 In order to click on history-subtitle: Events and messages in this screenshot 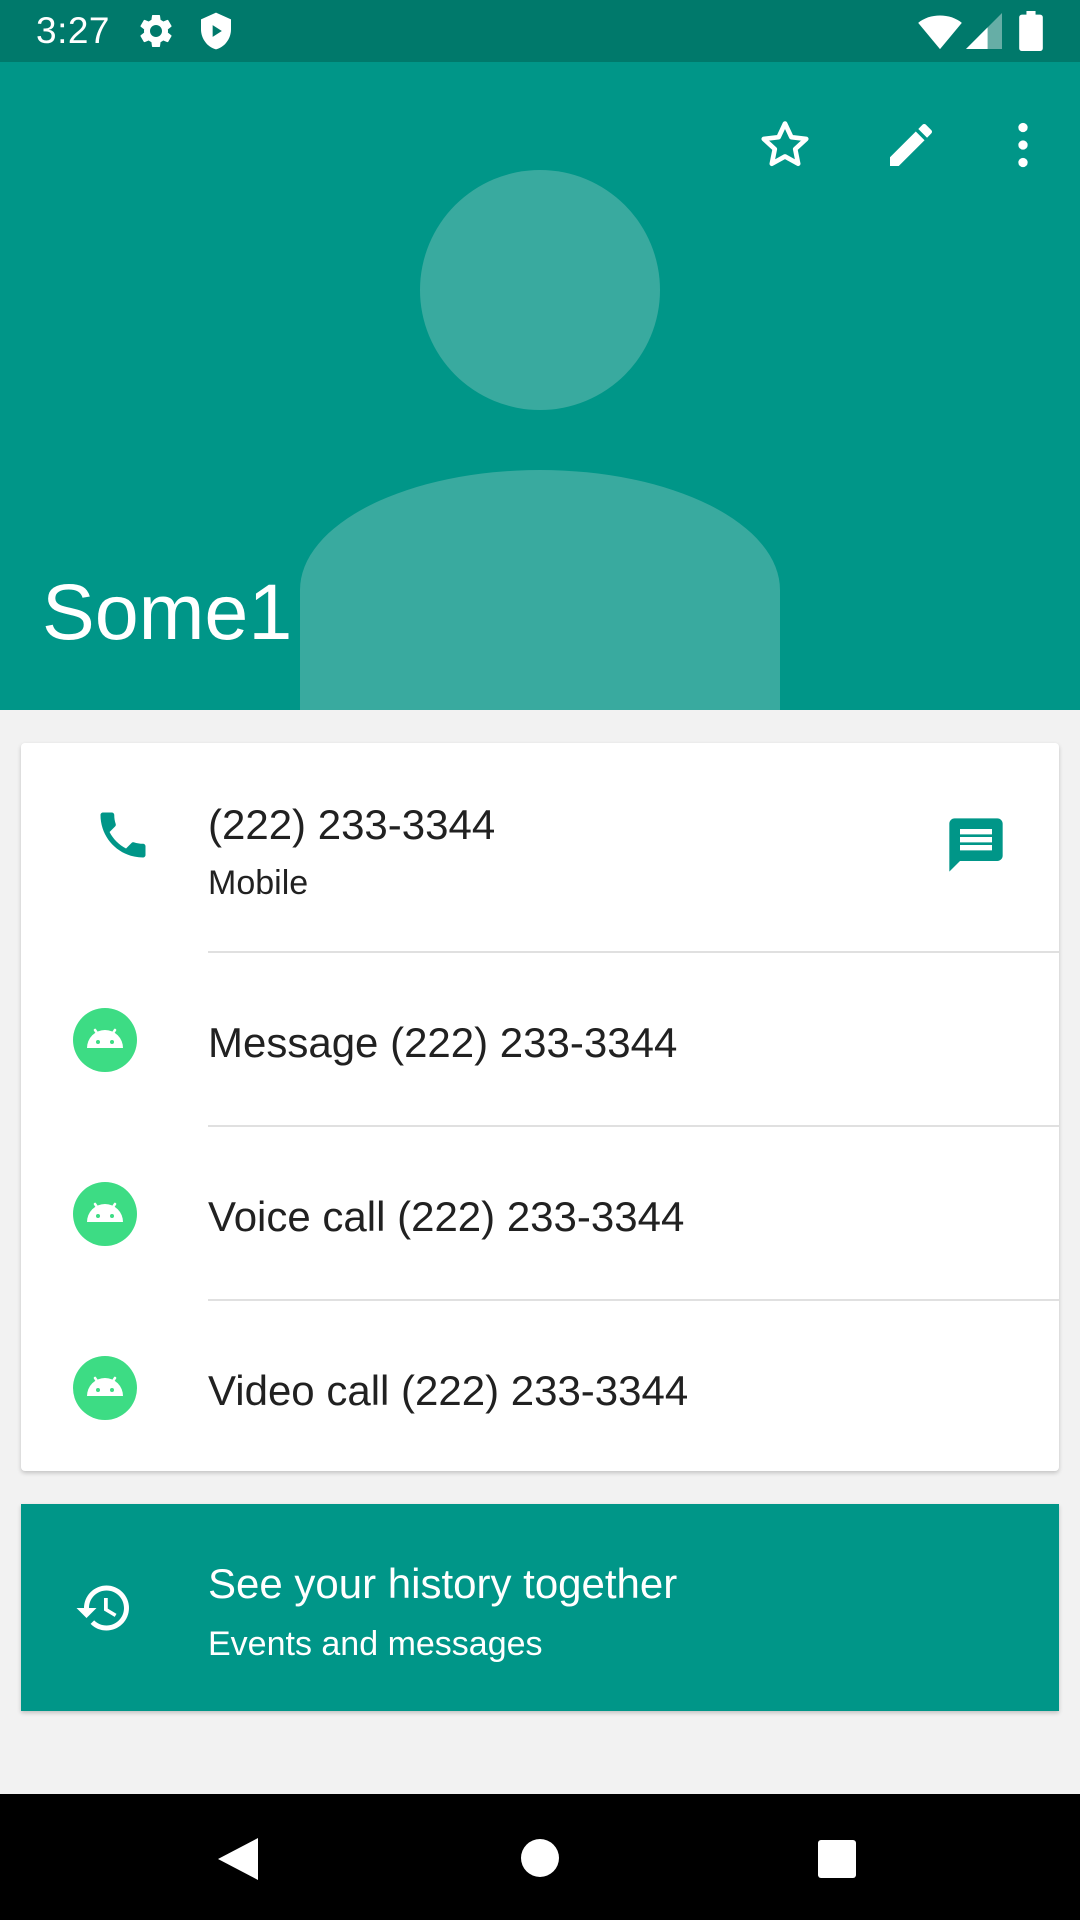, I will do `click(375, 1644)`.